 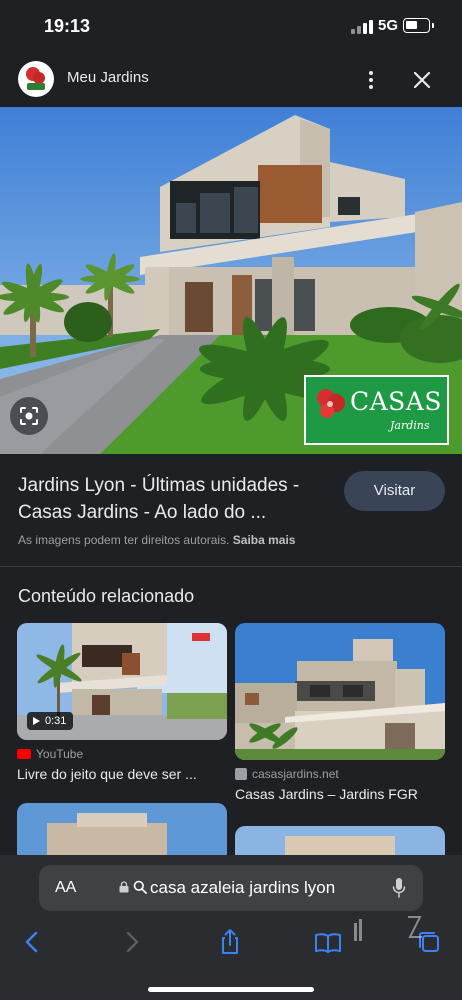 I want to click on video-duration: 0:31, so click(x=50, y=721).